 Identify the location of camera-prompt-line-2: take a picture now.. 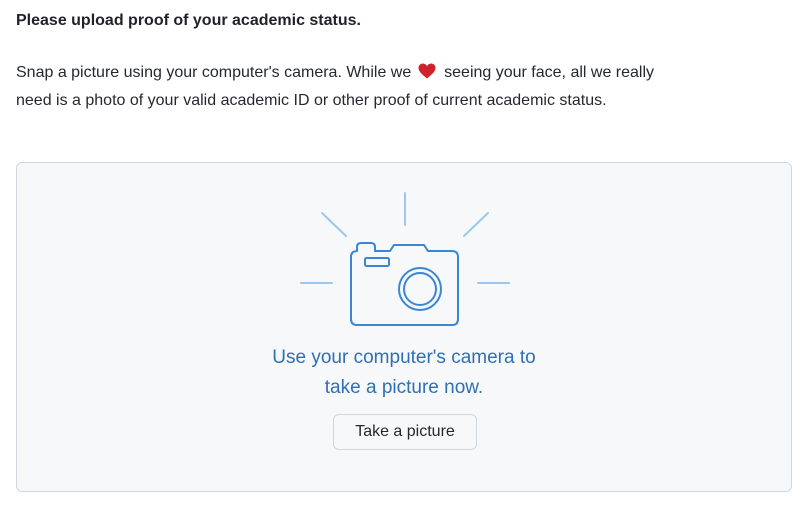
(404, 387).